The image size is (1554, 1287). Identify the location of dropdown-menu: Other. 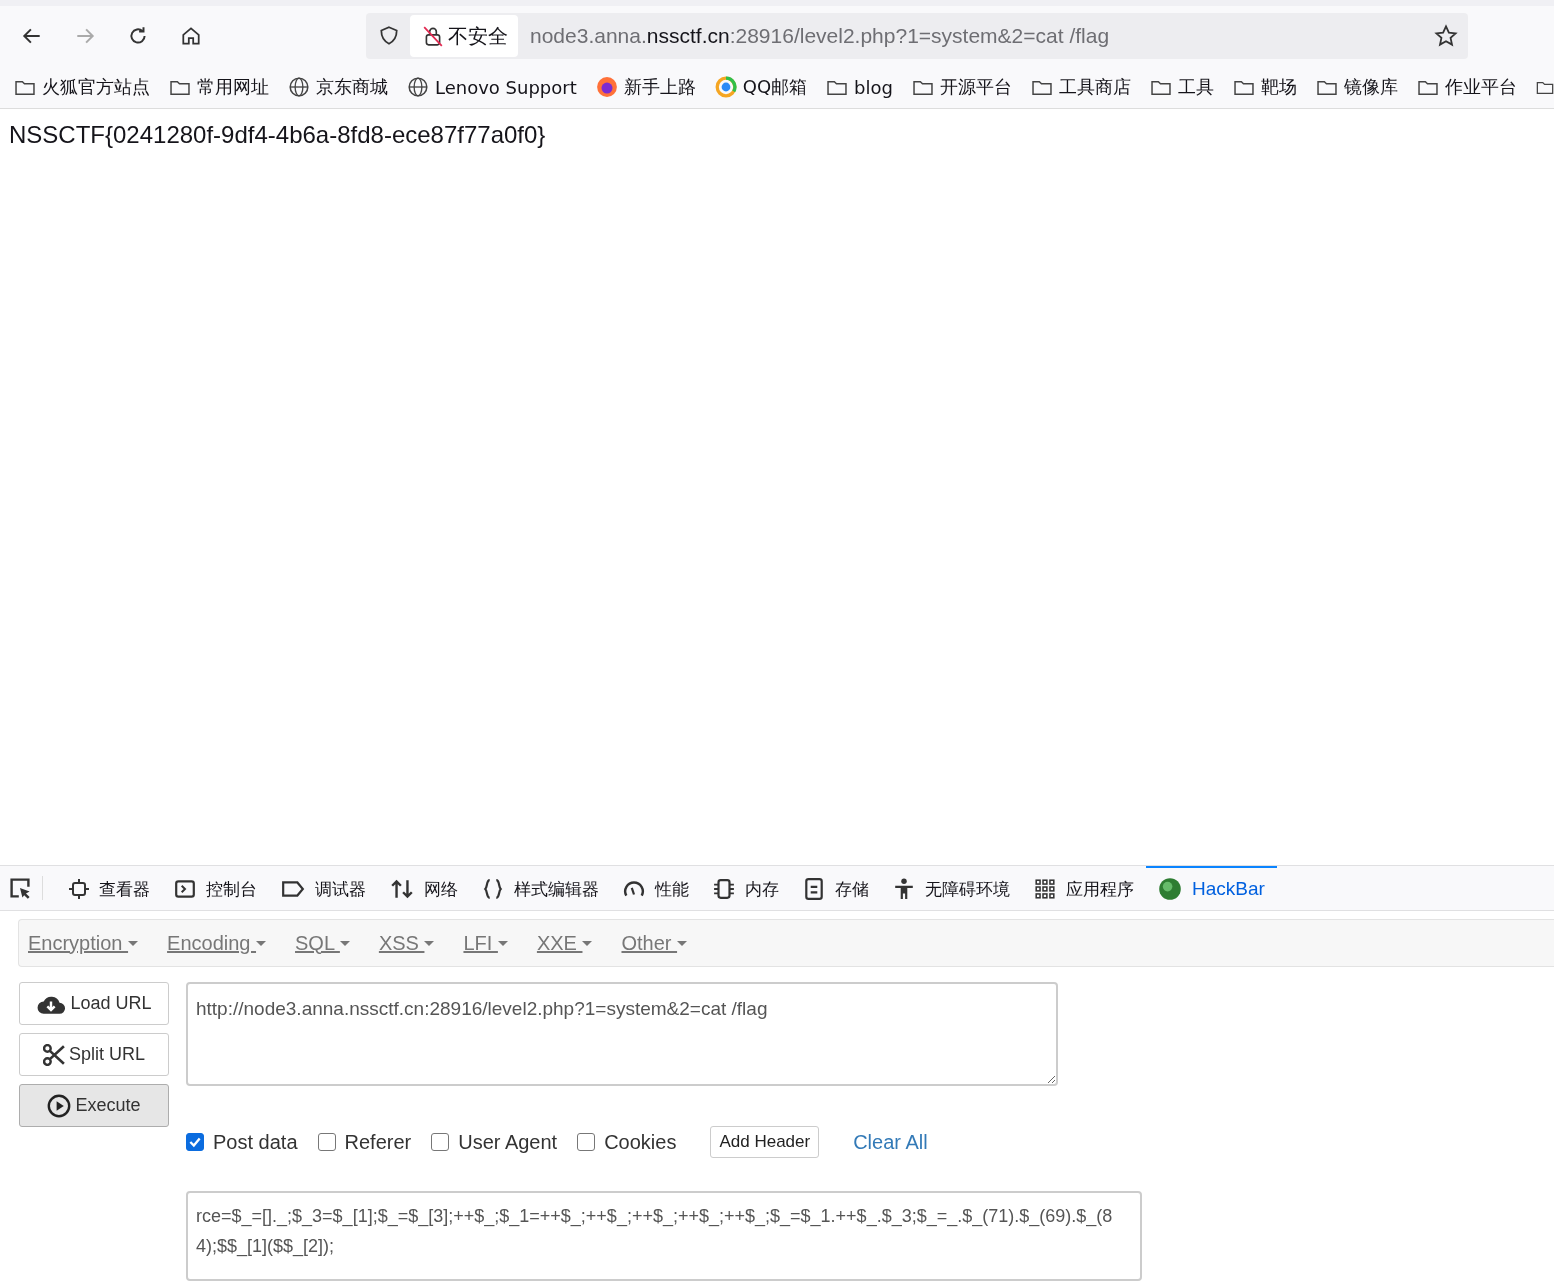
(654, 943).